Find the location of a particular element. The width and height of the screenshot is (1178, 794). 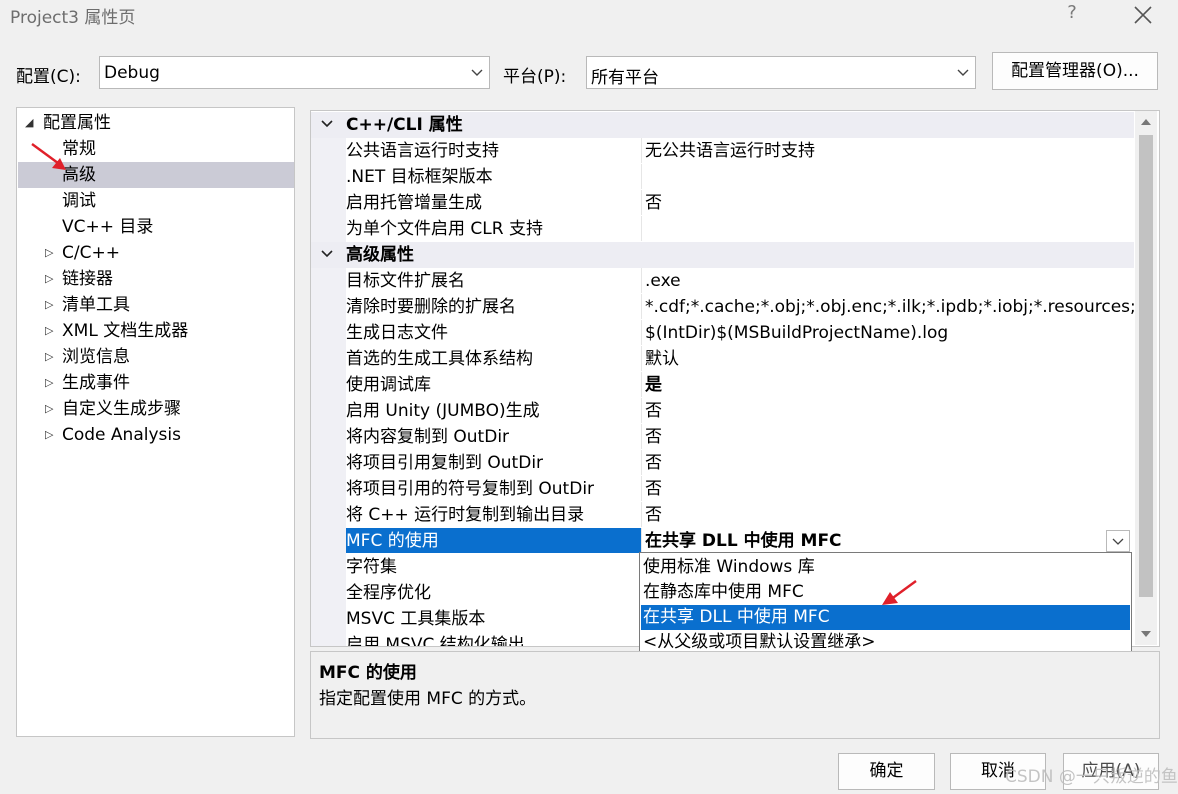

property-name: MFC 的使用 is located at coordinates (493, 540).